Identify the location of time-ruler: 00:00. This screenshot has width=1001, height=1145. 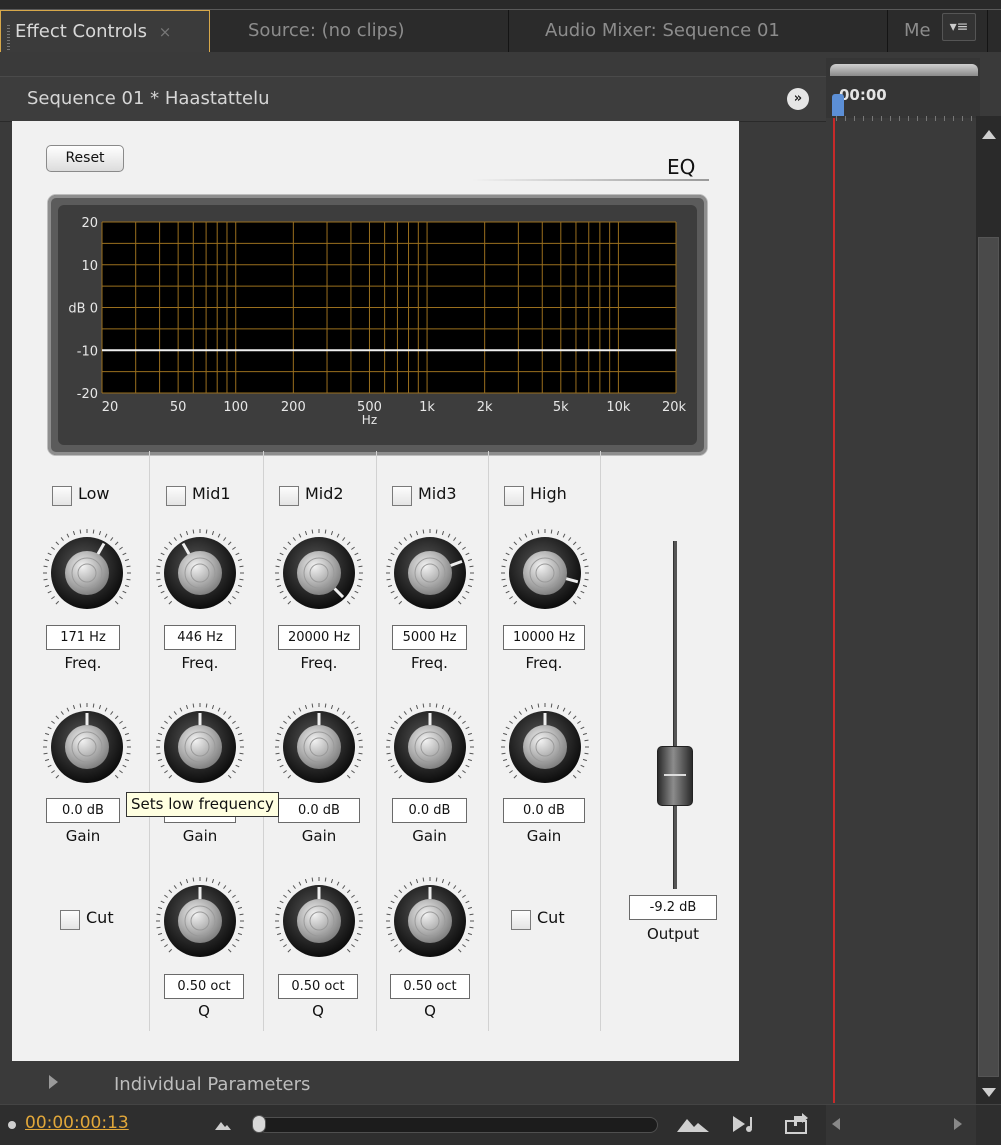
(903, 89).